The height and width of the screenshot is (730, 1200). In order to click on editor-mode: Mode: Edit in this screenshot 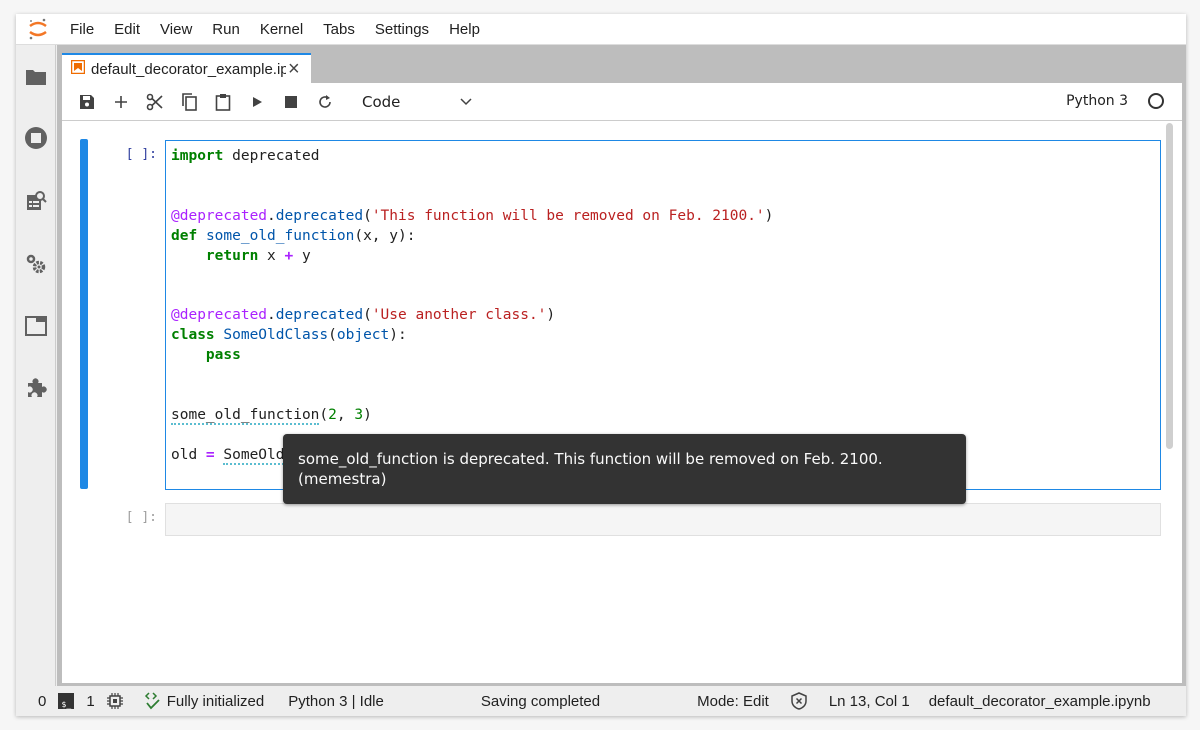, I will do `click(733, 701)`.